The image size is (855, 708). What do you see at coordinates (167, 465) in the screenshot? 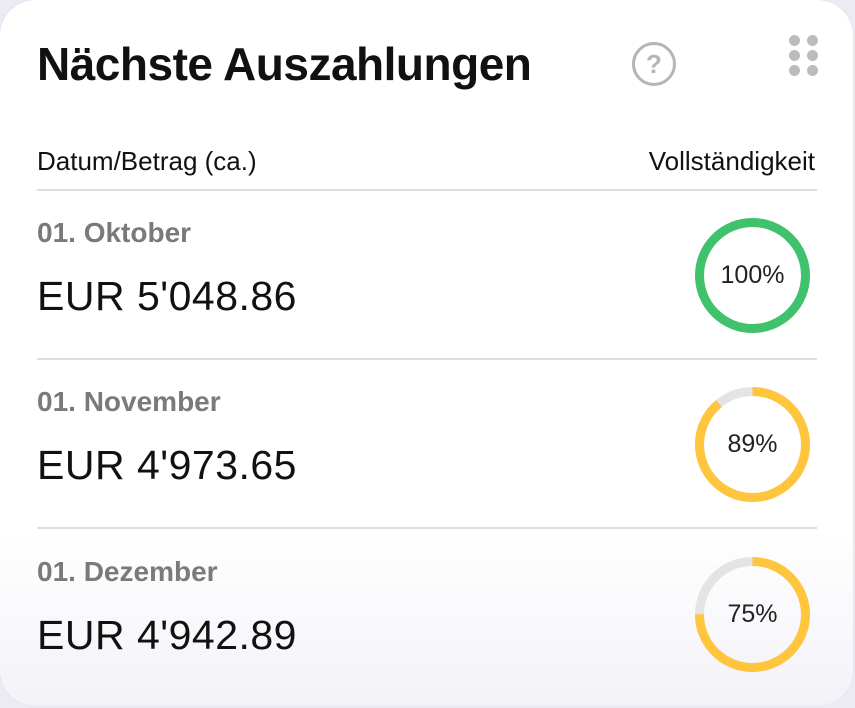
I see `payout-amount: EUR 4'973.65` at bounding box center [167, 465].